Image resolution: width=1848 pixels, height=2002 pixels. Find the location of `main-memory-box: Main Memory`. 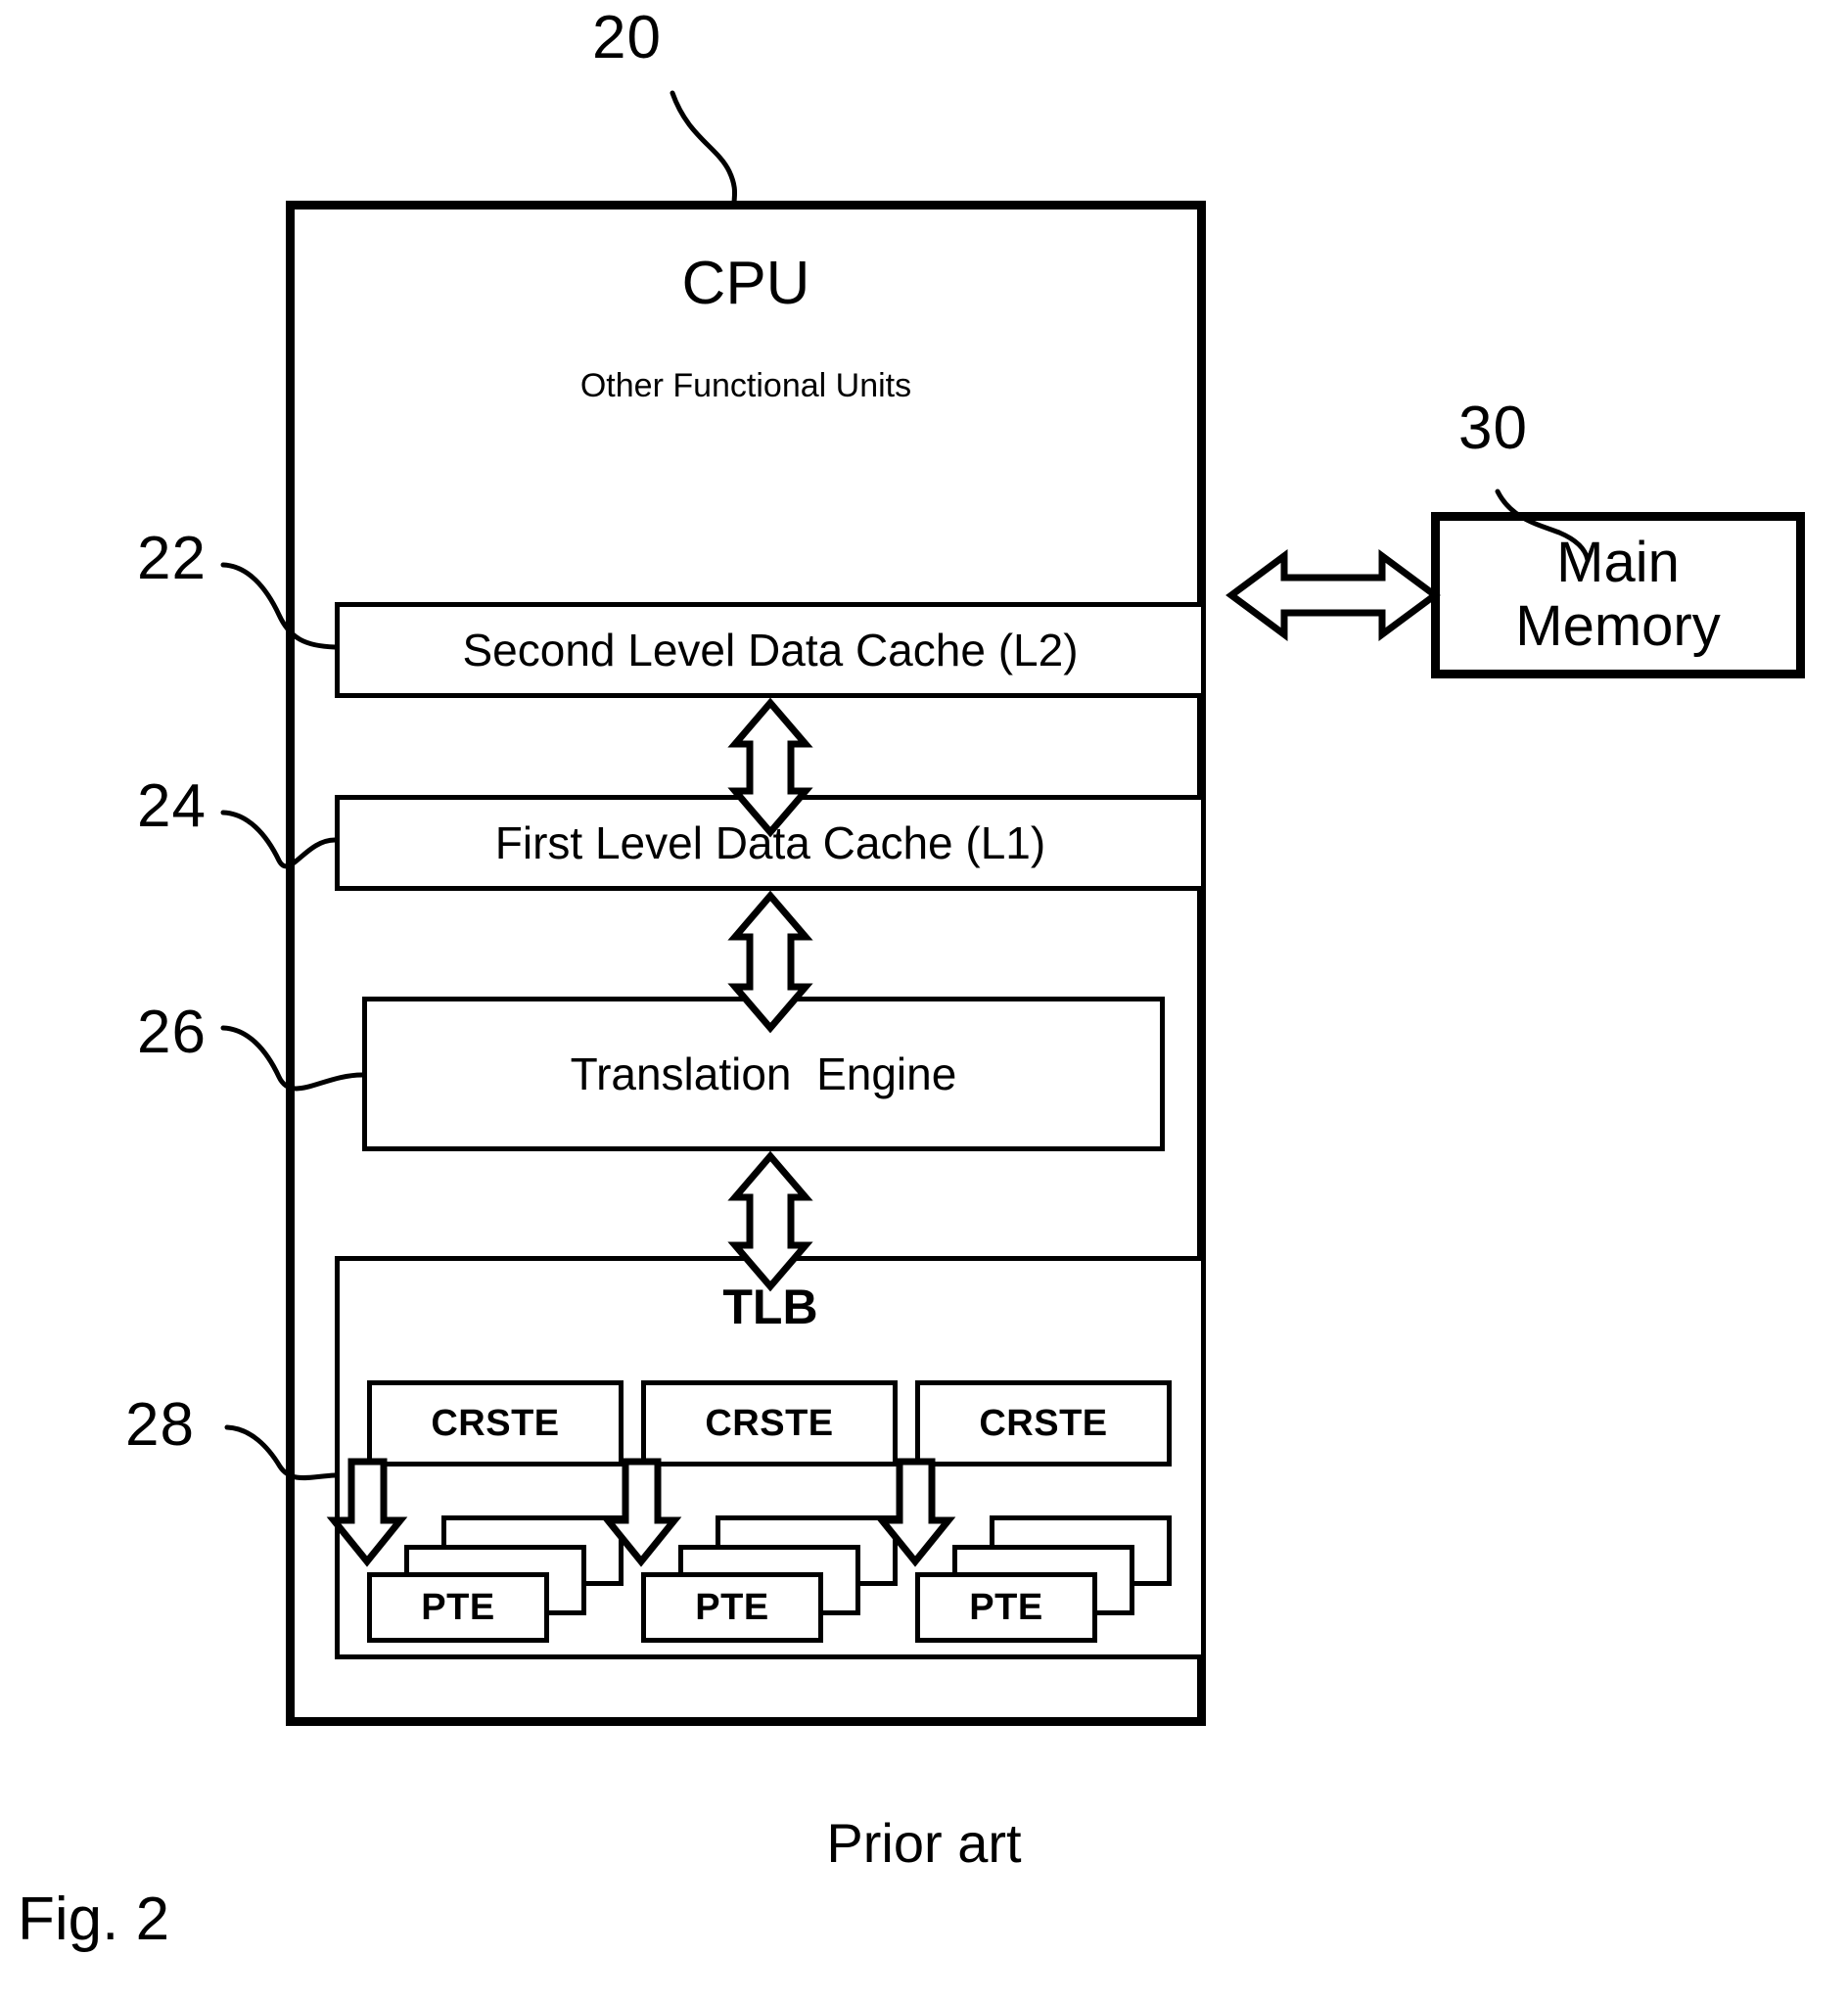

main-memory-box: Main Memory is located at coordinates (1618, 595).